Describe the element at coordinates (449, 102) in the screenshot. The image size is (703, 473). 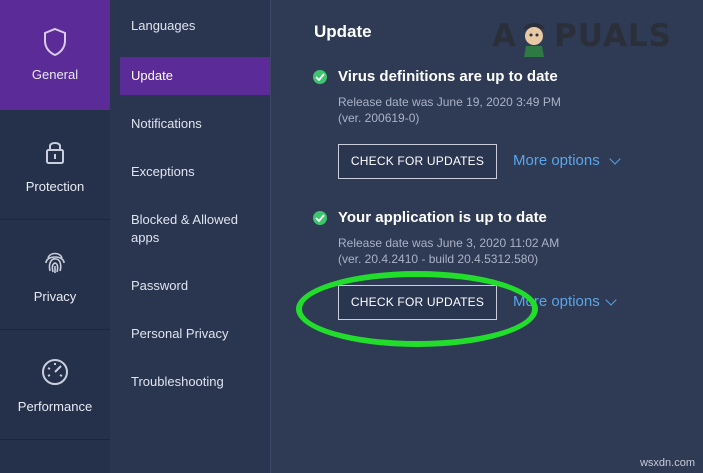
I see `virus-release-date: Release date was June 19, 2020 3:49 PM` at that location.